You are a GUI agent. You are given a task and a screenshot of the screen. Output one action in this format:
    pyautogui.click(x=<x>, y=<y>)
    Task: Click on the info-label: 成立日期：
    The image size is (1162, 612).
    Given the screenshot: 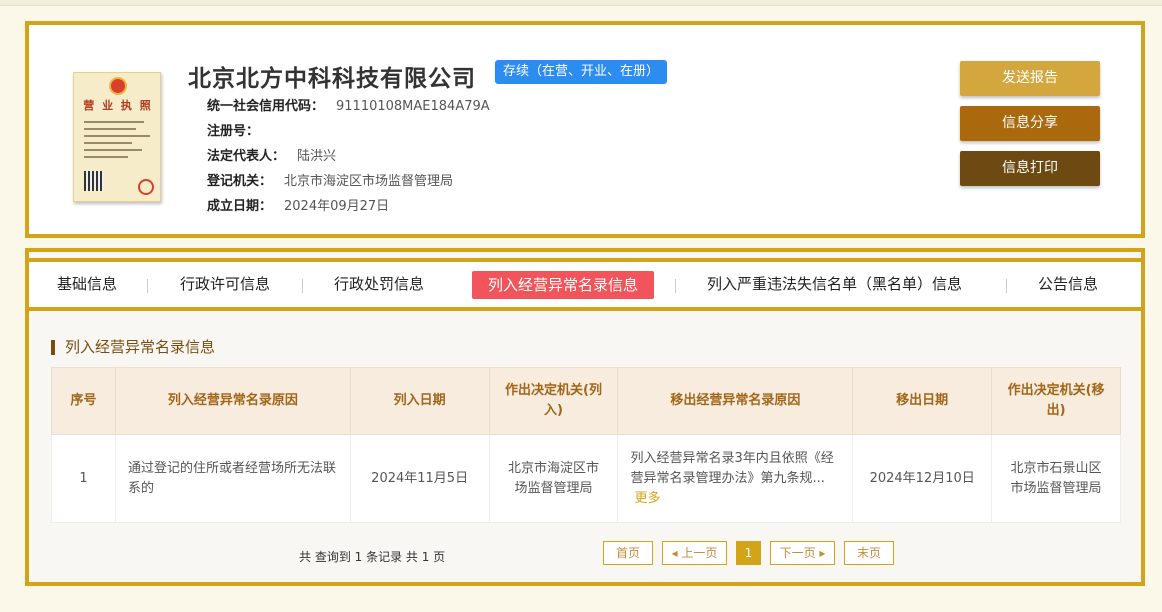 What is the action you would take?
    pyautogui.click(x=240, y=206)
    